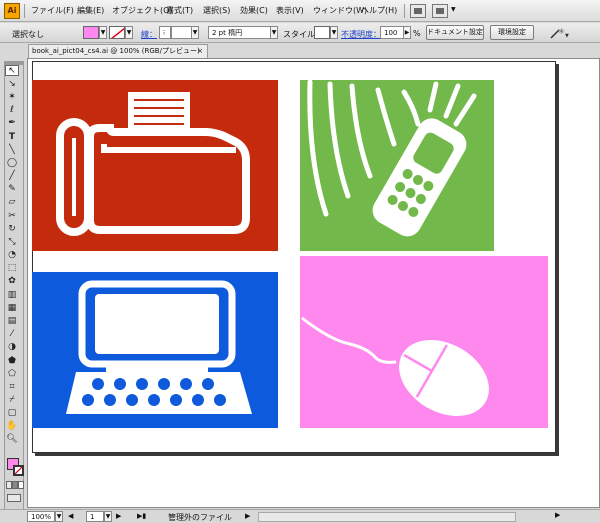 This screenshot has width=600, height=523. Describe the element at coordinates (12, 189) in the screenshot. I see `pencil-tool-icon: ✎` at that location.